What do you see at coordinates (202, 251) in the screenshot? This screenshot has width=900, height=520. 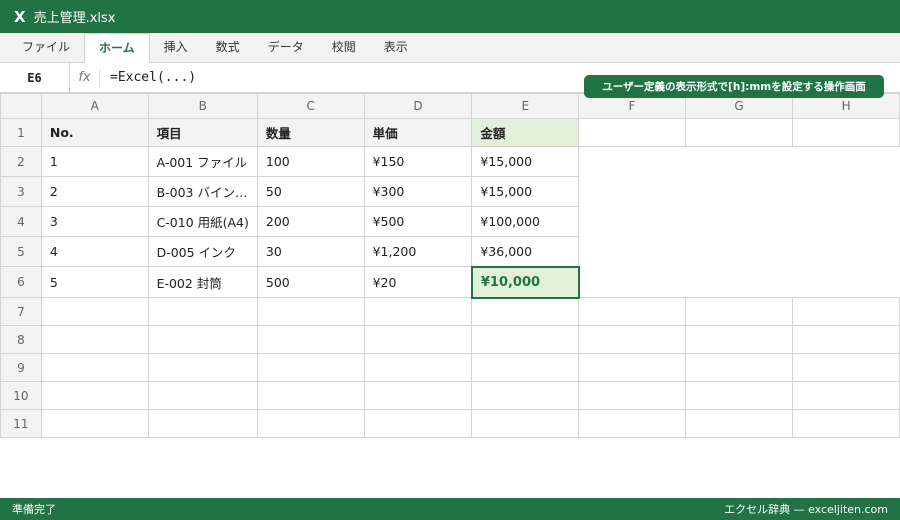 I see `cell: D-005 インク` at bounding box center [202, 251].